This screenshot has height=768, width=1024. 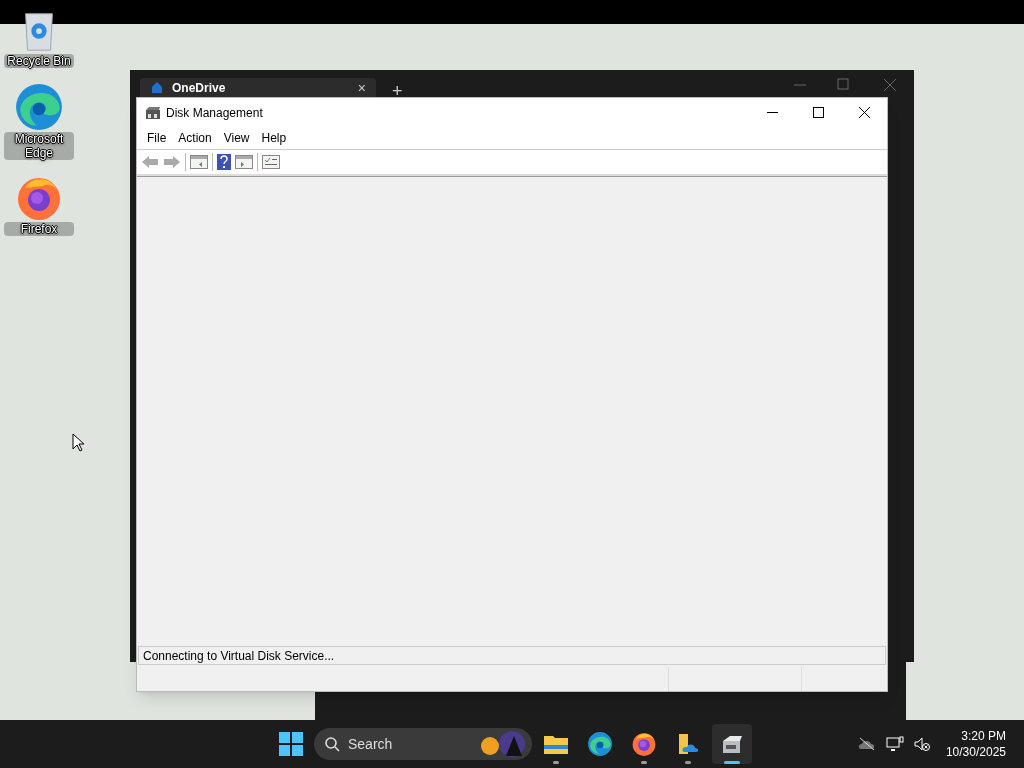 I want to click on close-icon, so click(x=864, y=112).